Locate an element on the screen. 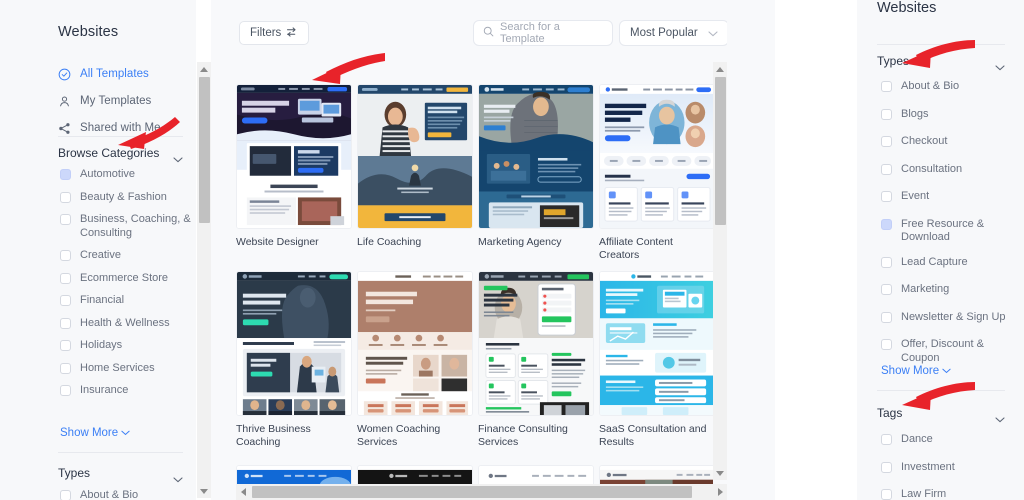  checkbox-business-coaching-consulting is located at coordinates (65, 219).